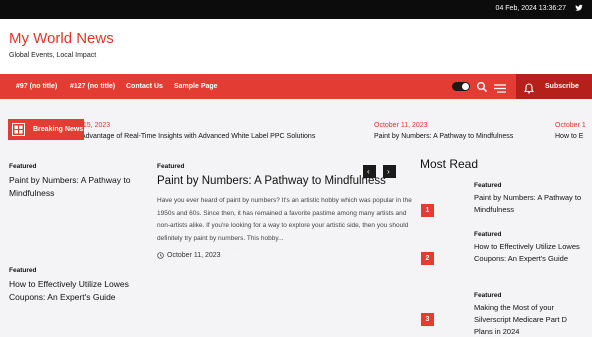  What do you see at coordinates (427, 258) in the screenshot?
I see `rank-badge: 2` at bounding box center [427, 258].